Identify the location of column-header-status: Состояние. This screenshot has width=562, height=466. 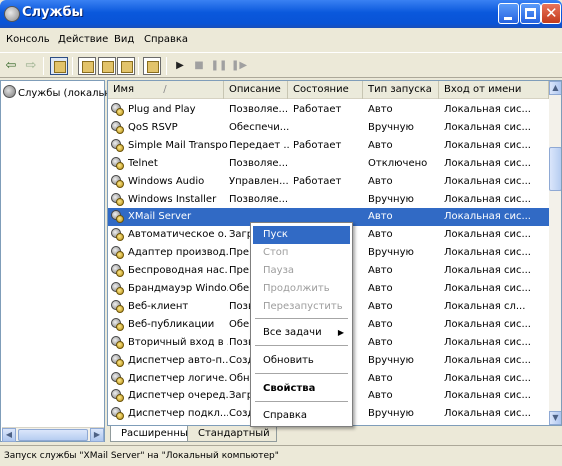
(325, 90).